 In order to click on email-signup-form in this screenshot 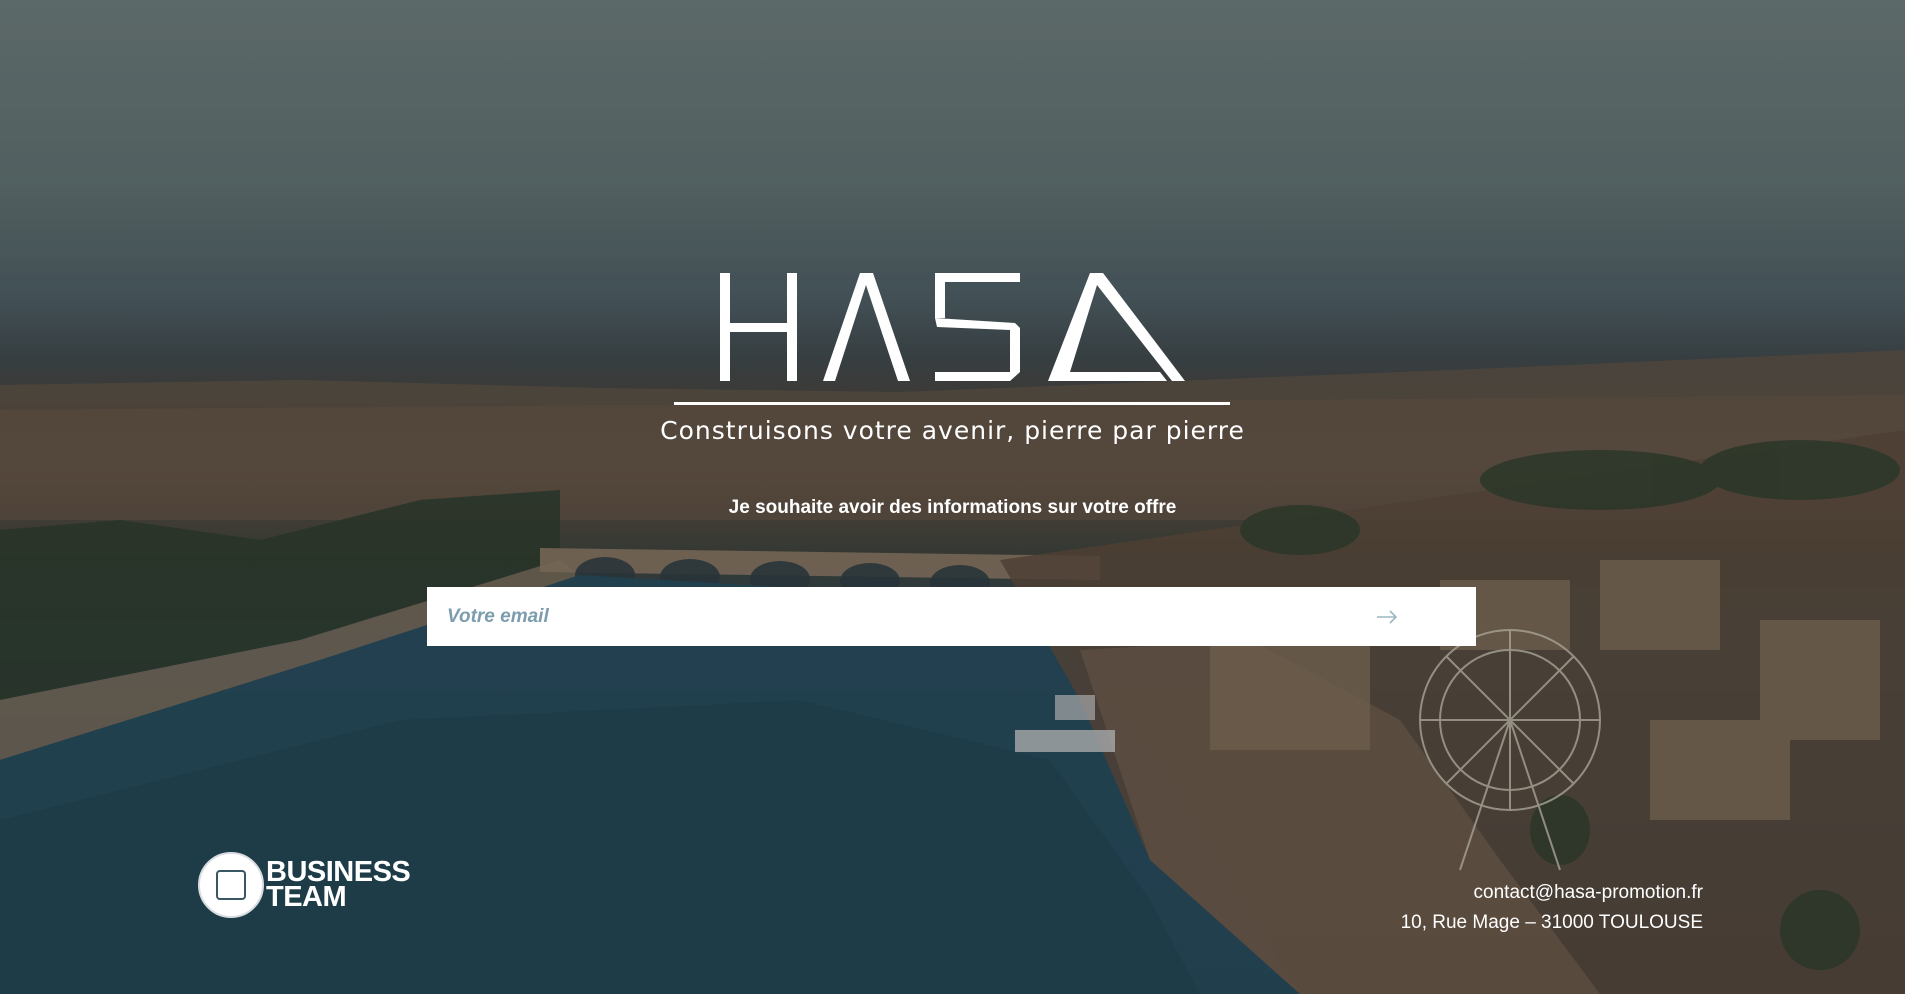, I will do `click(951, 616)`.